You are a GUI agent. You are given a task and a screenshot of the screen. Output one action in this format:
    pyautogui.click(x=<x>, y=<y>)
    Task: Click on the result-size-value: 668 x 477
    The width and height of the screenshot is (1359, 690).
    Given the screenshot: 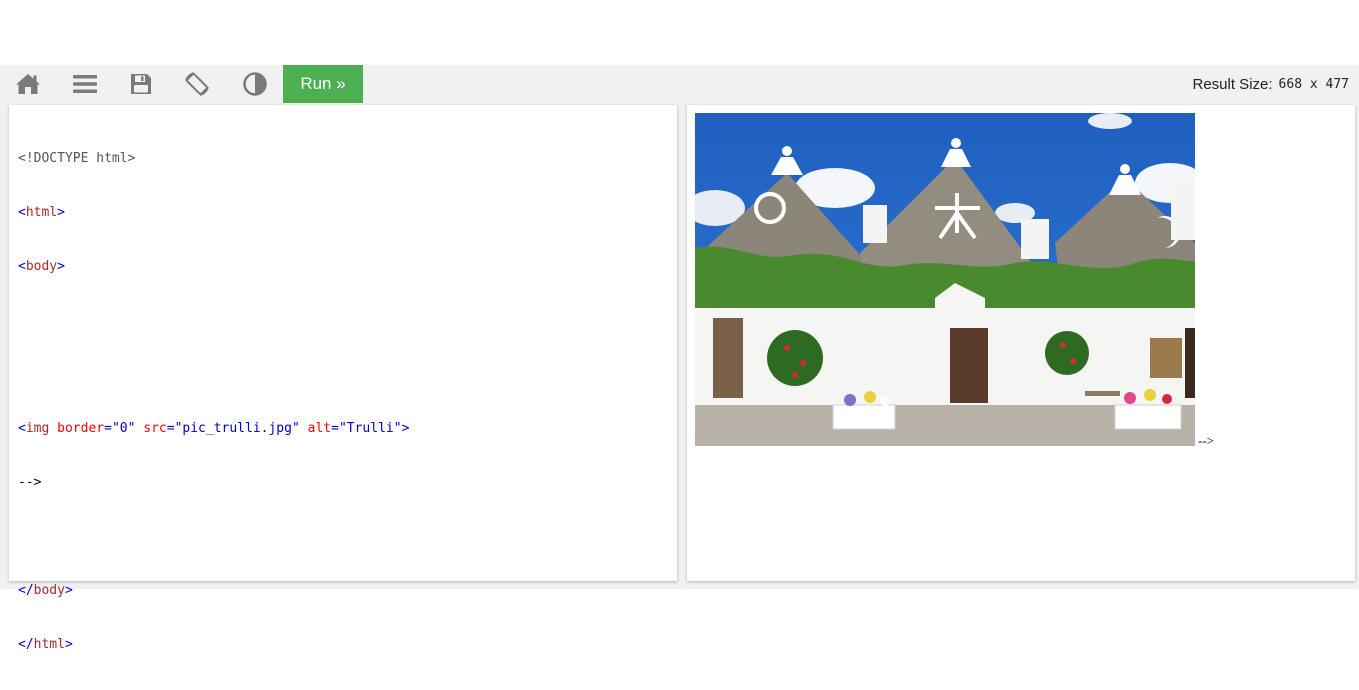 What is the action you would take?
    pyautogui.click(x=1313, y=84)
    